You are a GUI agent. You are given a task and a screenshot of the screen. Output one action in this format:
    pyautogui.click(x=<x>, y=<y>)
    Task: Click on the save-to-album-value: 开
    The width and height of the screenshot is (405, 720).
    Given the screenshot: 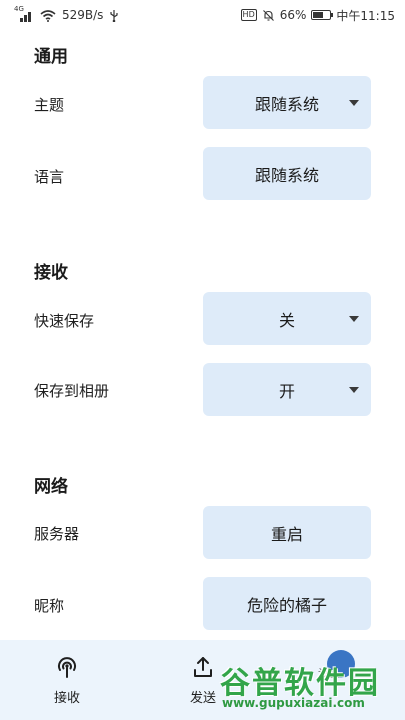 What is the action you would take?
    pyautogui.click(x=286, y=391)
    